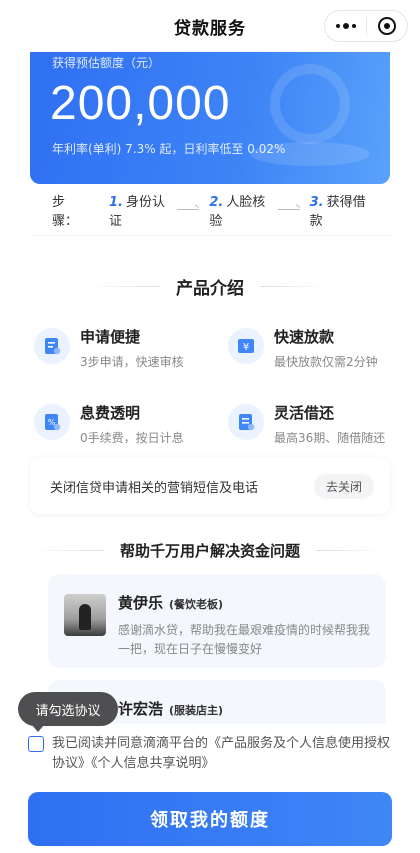  I want to click on quota-amount: 200,000, so click(140, 103).